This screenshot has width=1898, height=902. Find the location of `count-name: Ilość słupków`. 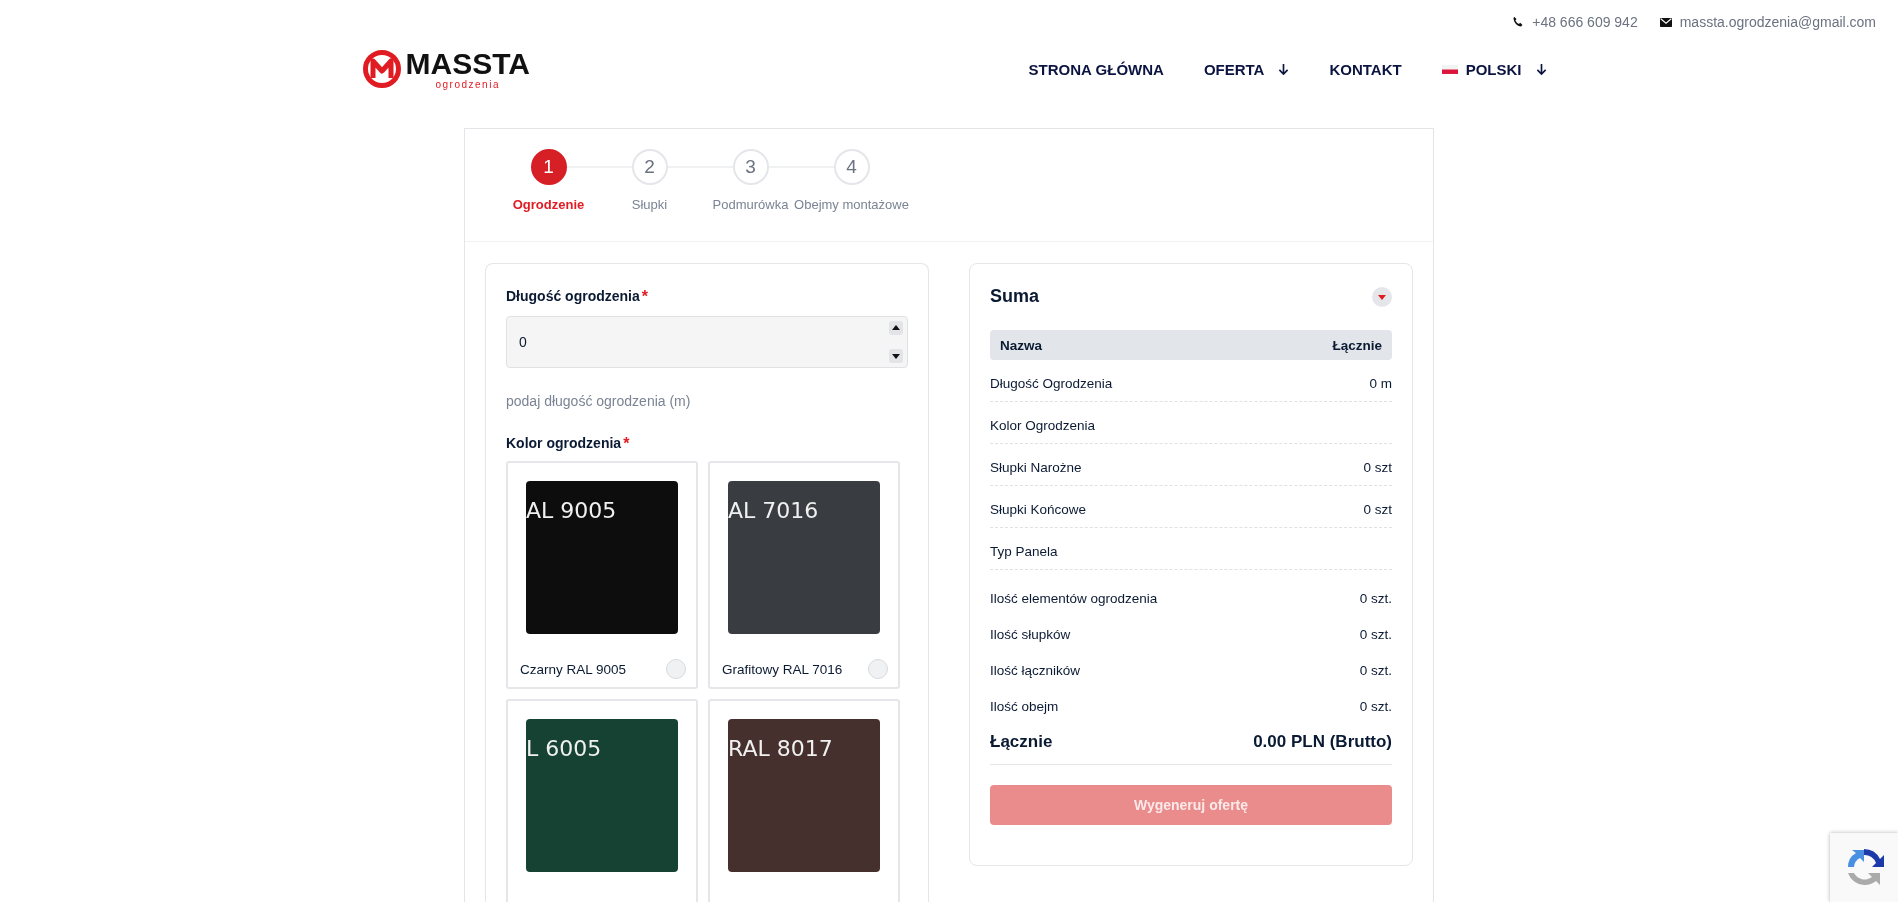

count-name: Ilość słupków is located at coordinates (1030, 634).